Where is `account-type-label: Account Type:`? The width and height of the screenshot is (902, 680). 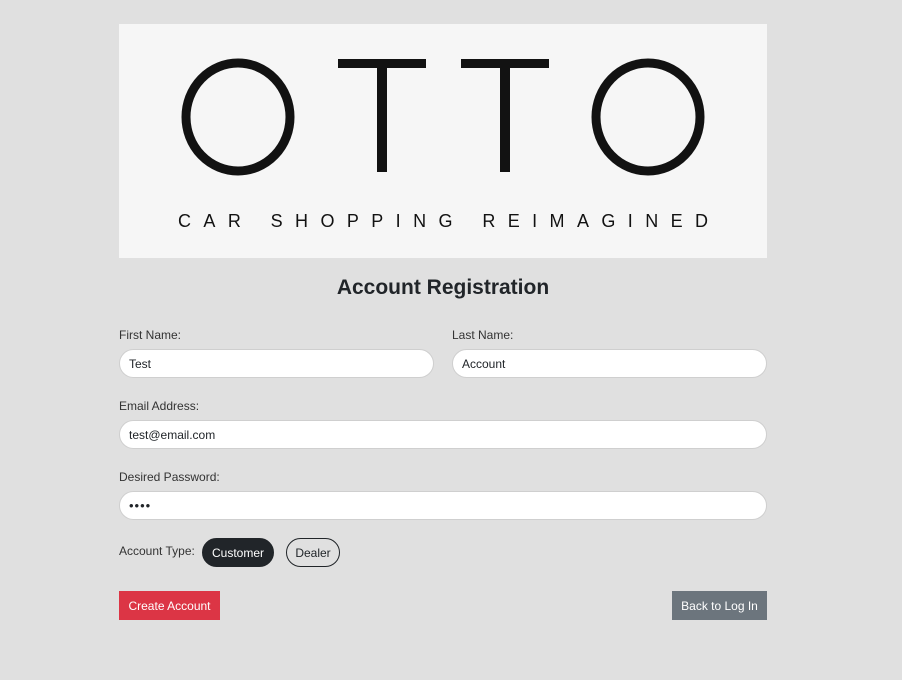
account-type-label: Account Type: is located at coordinates (157, 551).